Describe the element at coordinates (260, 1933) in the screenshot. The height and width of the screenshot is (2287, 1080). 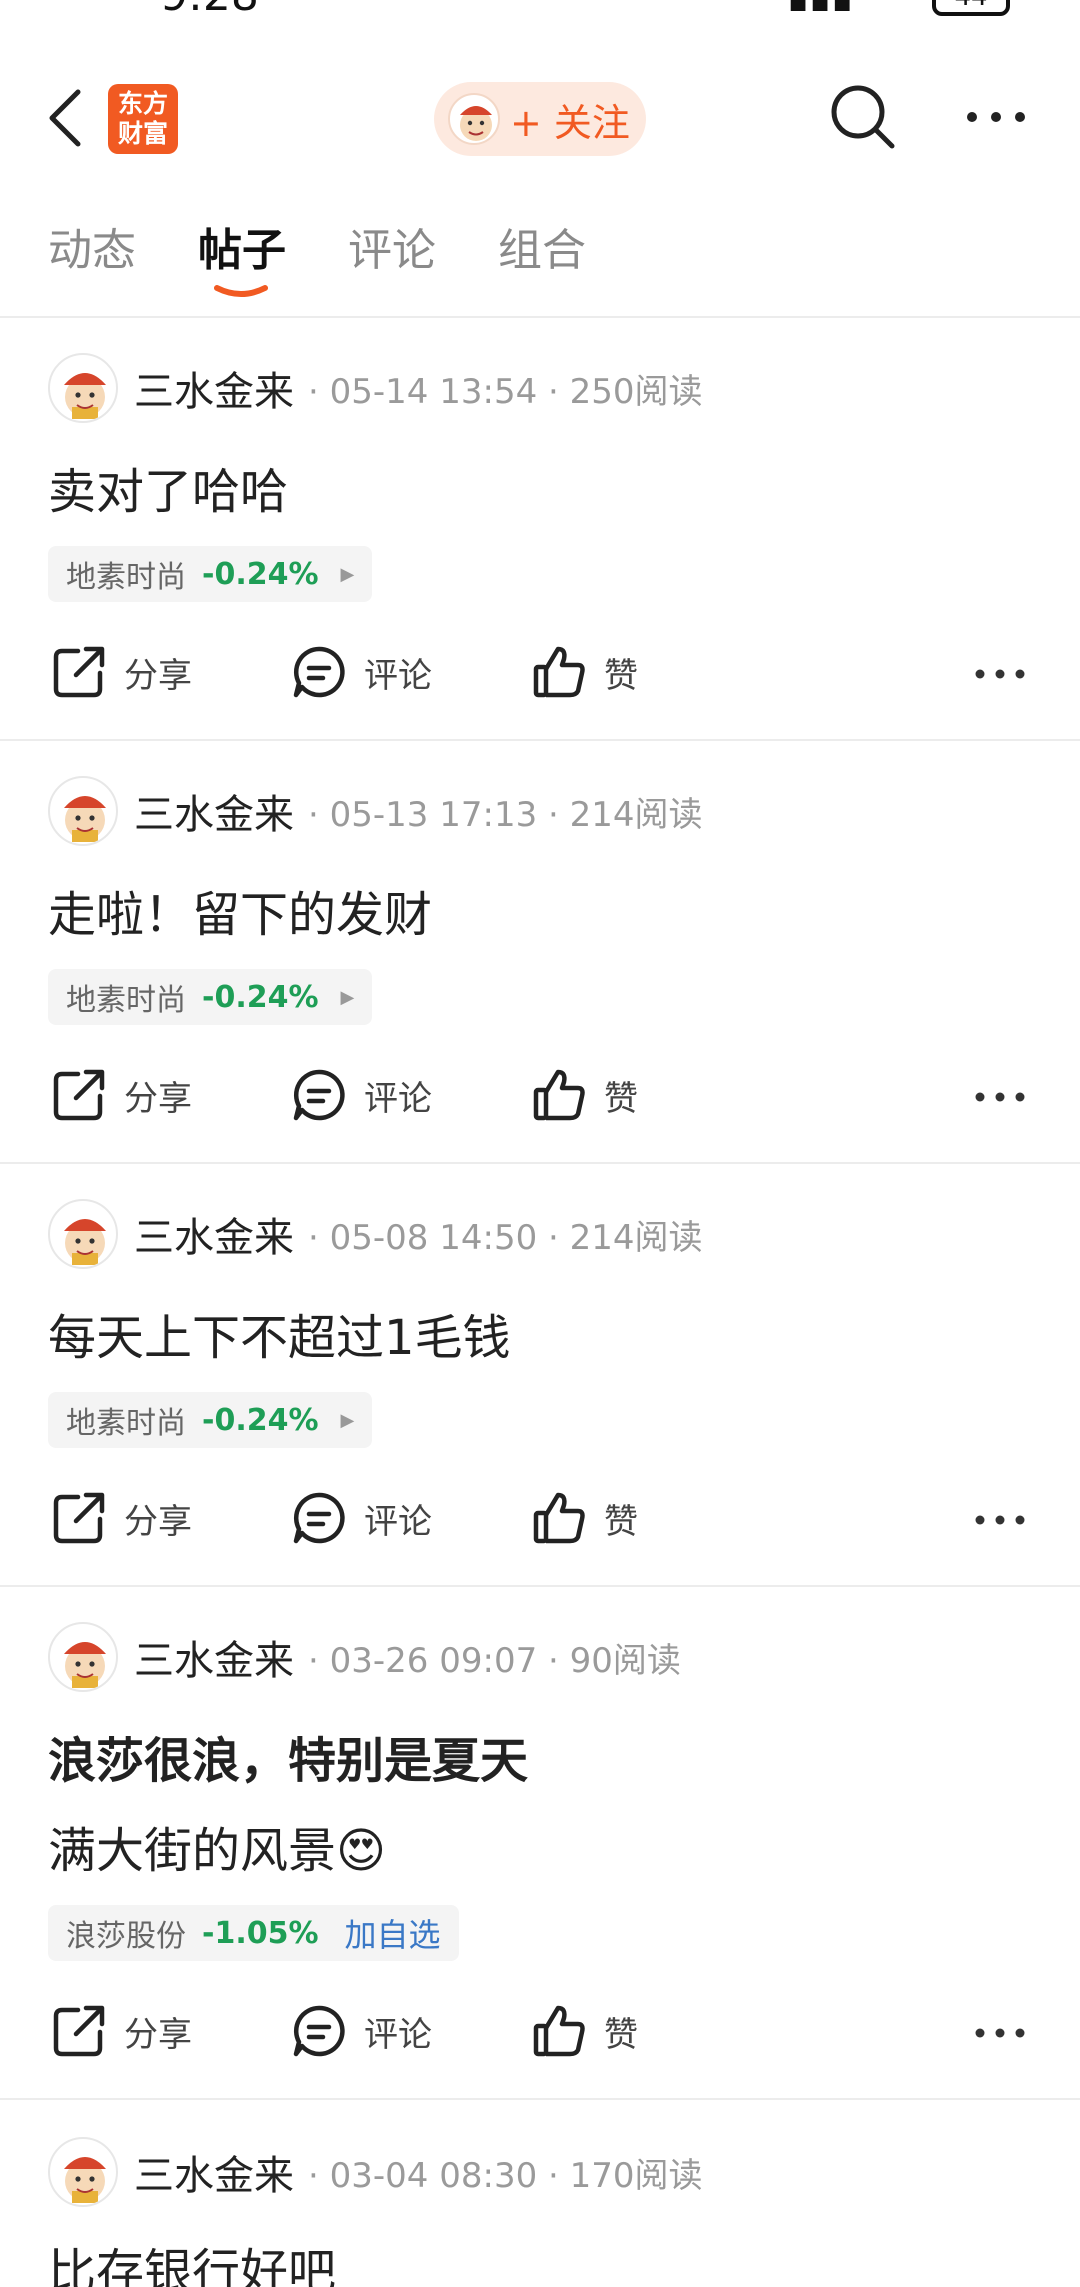
I see `stock-change: -1.05%` at that location.